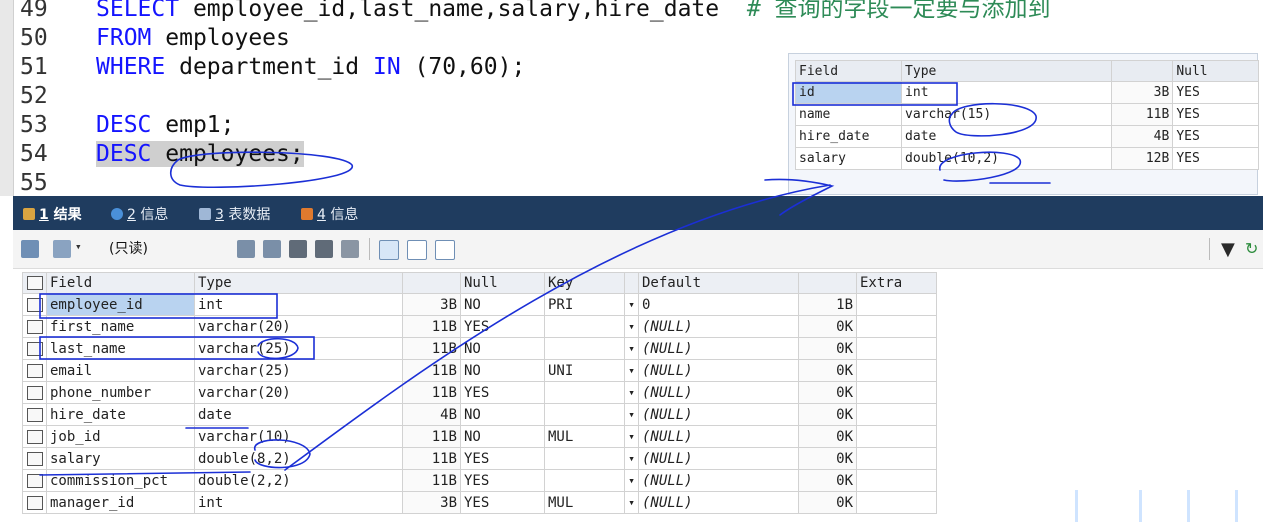  What do you see at coordinates (155, 38) in the screenshot?
I see `code-line: 50 FROM employees` at bounding box center [155, 38].